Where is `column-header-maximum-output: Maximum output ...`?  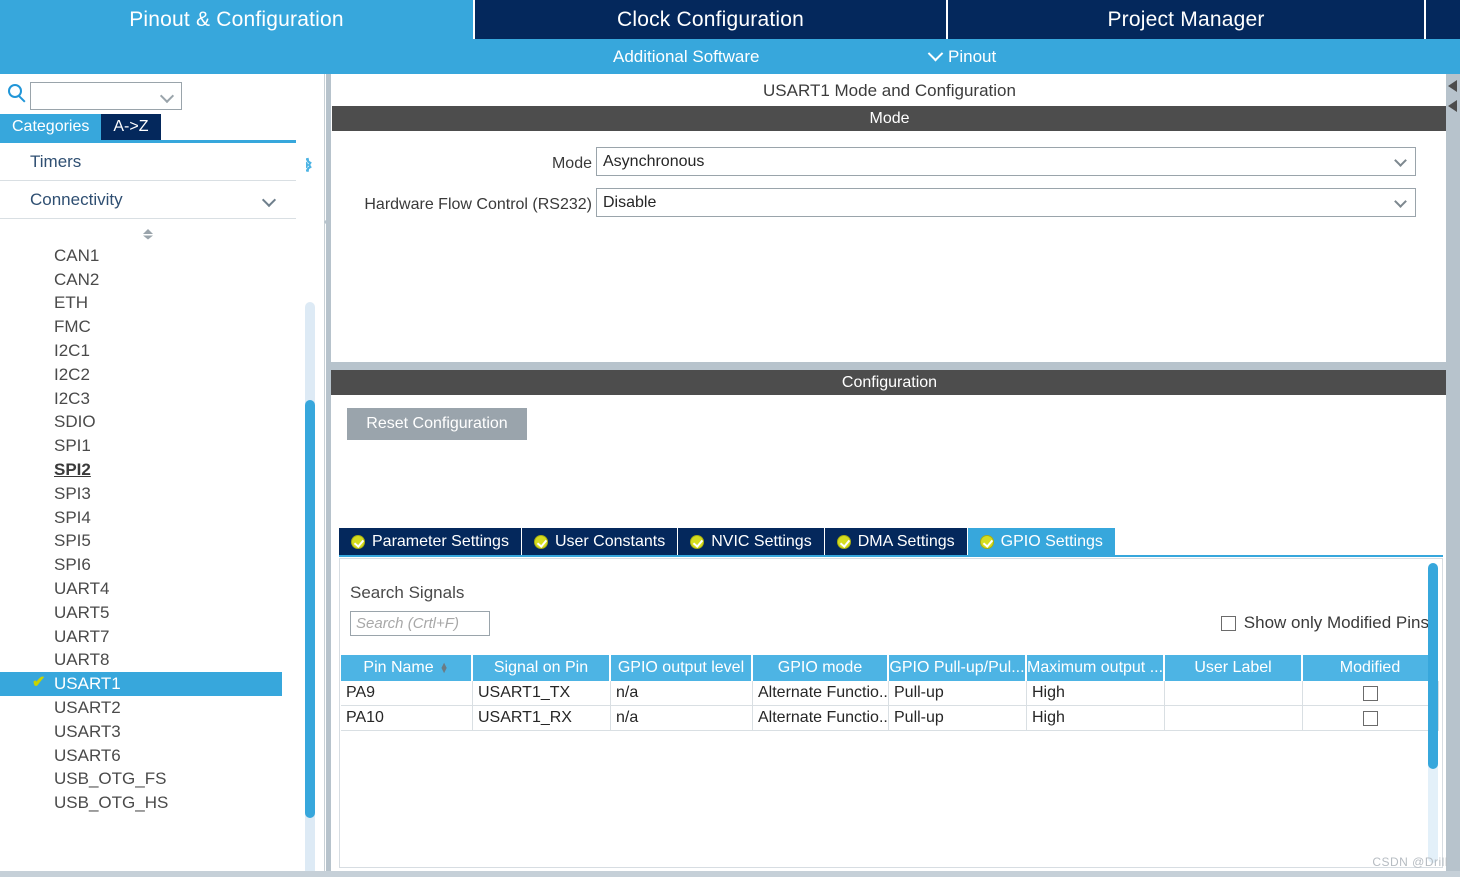 column-header-maximum-output: Maximum output ... is located at coordinates (1096, 668).